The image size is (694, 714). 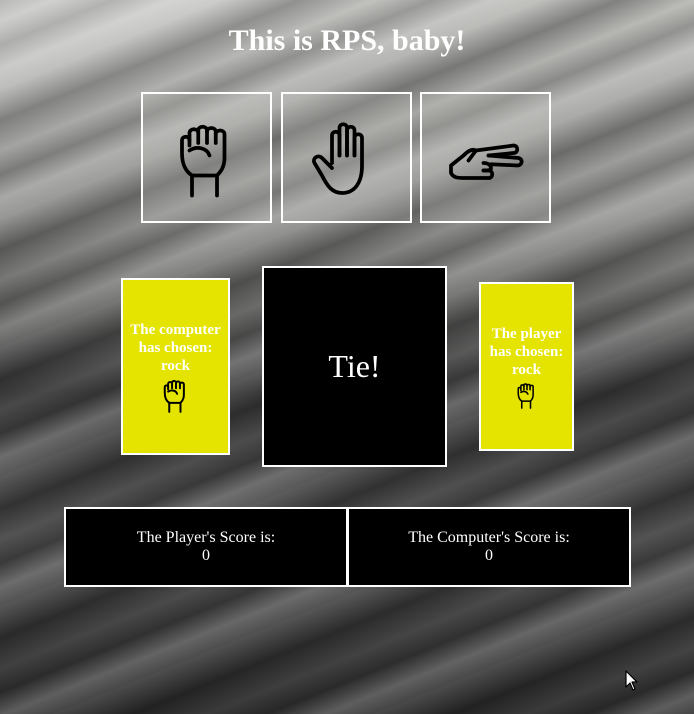 What do you see at coordinates (489, 555) in the screenshot?
I see `computer-score-value: 0` at bounding box center [489, 555].